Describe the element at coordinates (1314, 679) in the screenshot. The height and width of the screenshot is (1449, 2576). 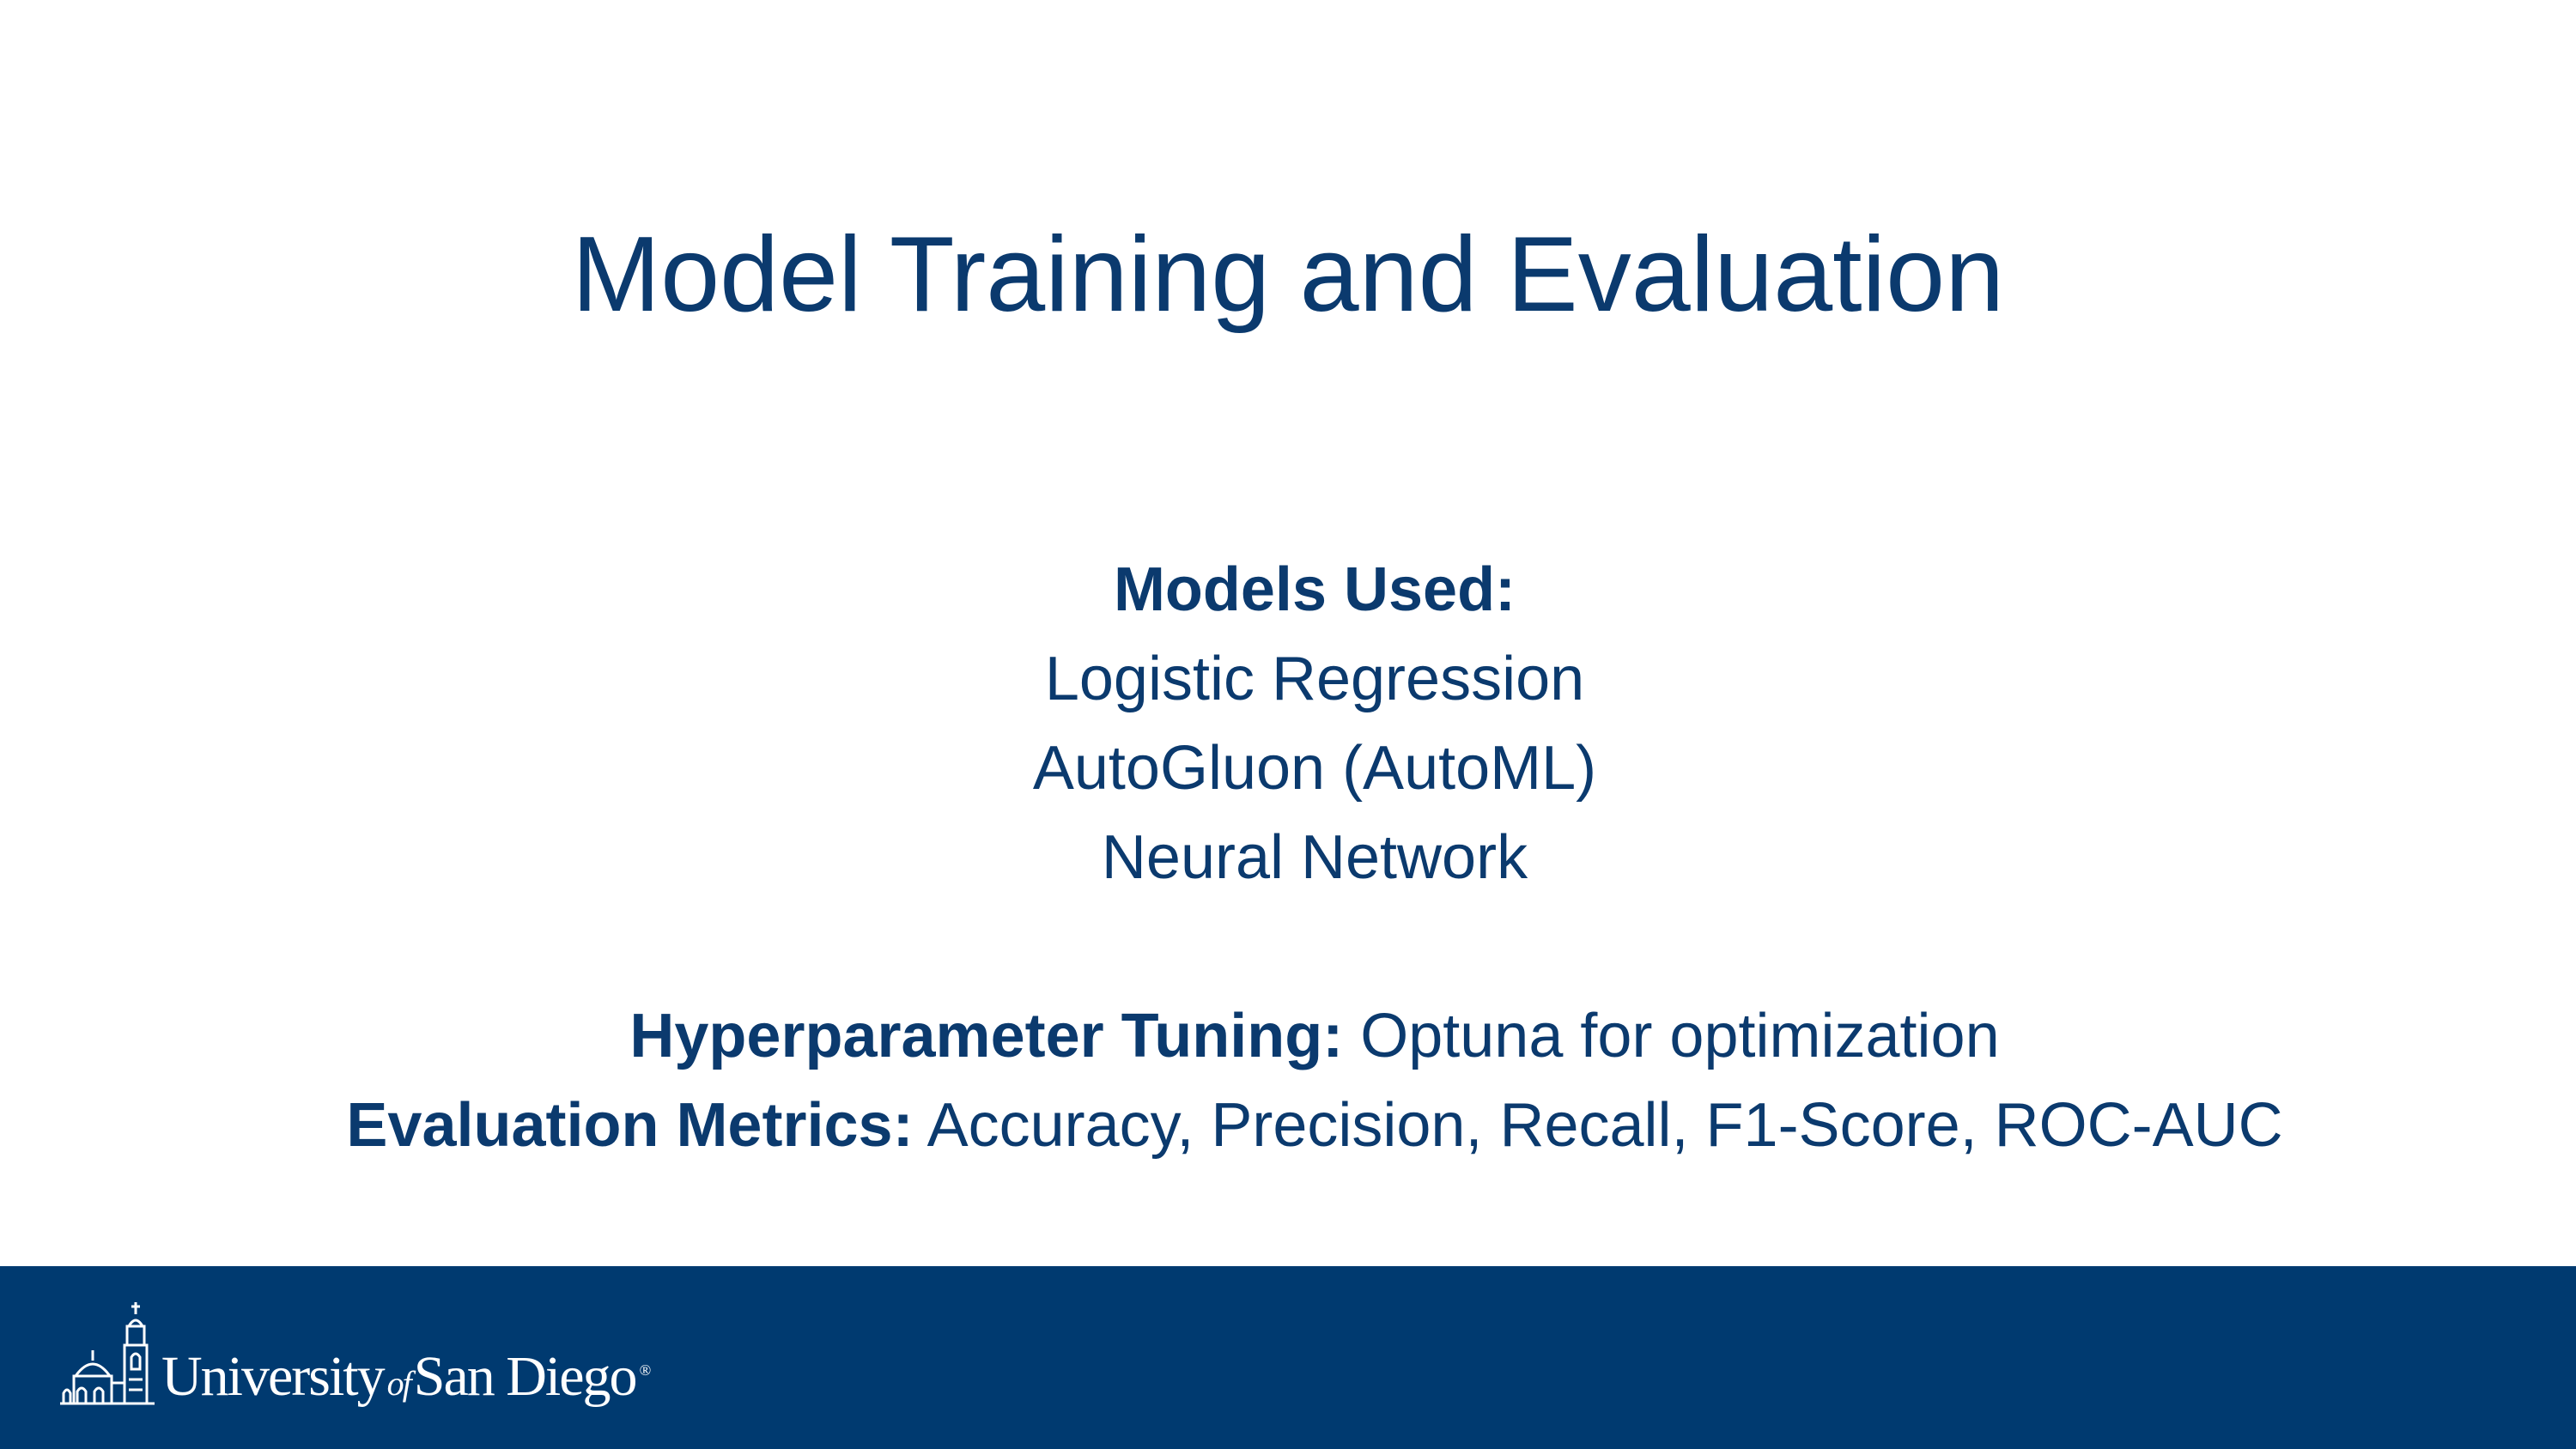
I see `model-item: Logistic Regression` at that location.